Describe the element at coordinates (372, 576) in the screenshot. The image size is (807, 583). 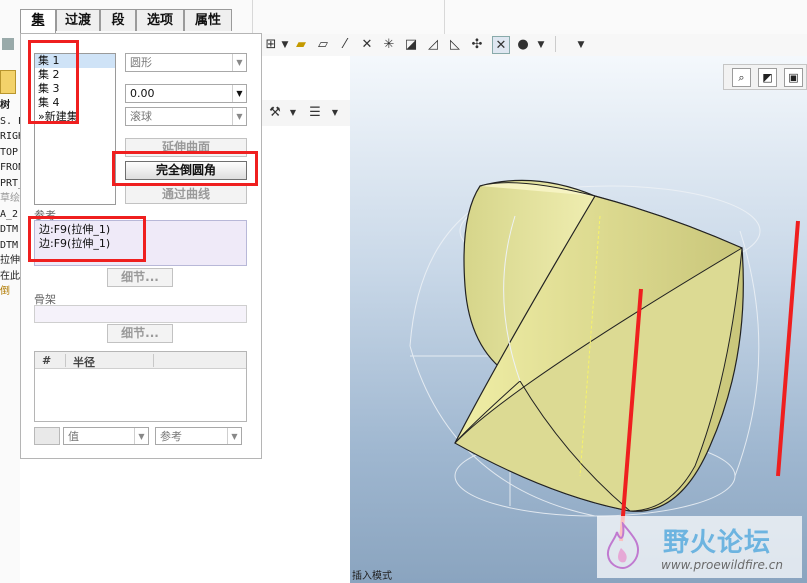
I see `status-bar: 插入模式` at that location.